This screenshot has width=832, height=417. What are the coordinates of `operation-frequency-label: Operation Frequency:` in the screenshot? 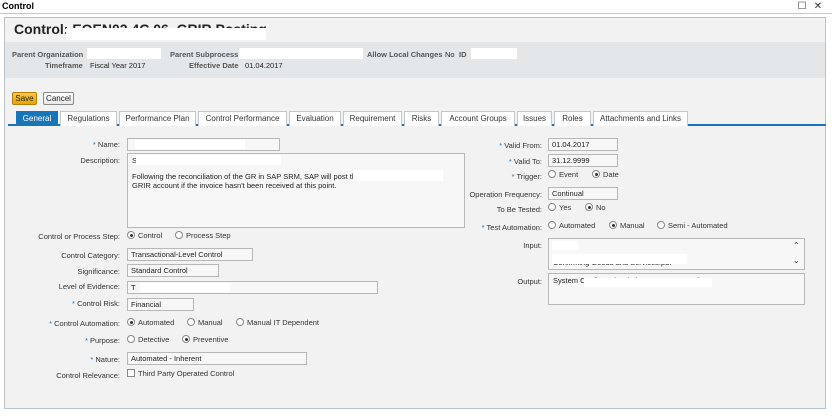 It's located at (505, 194).